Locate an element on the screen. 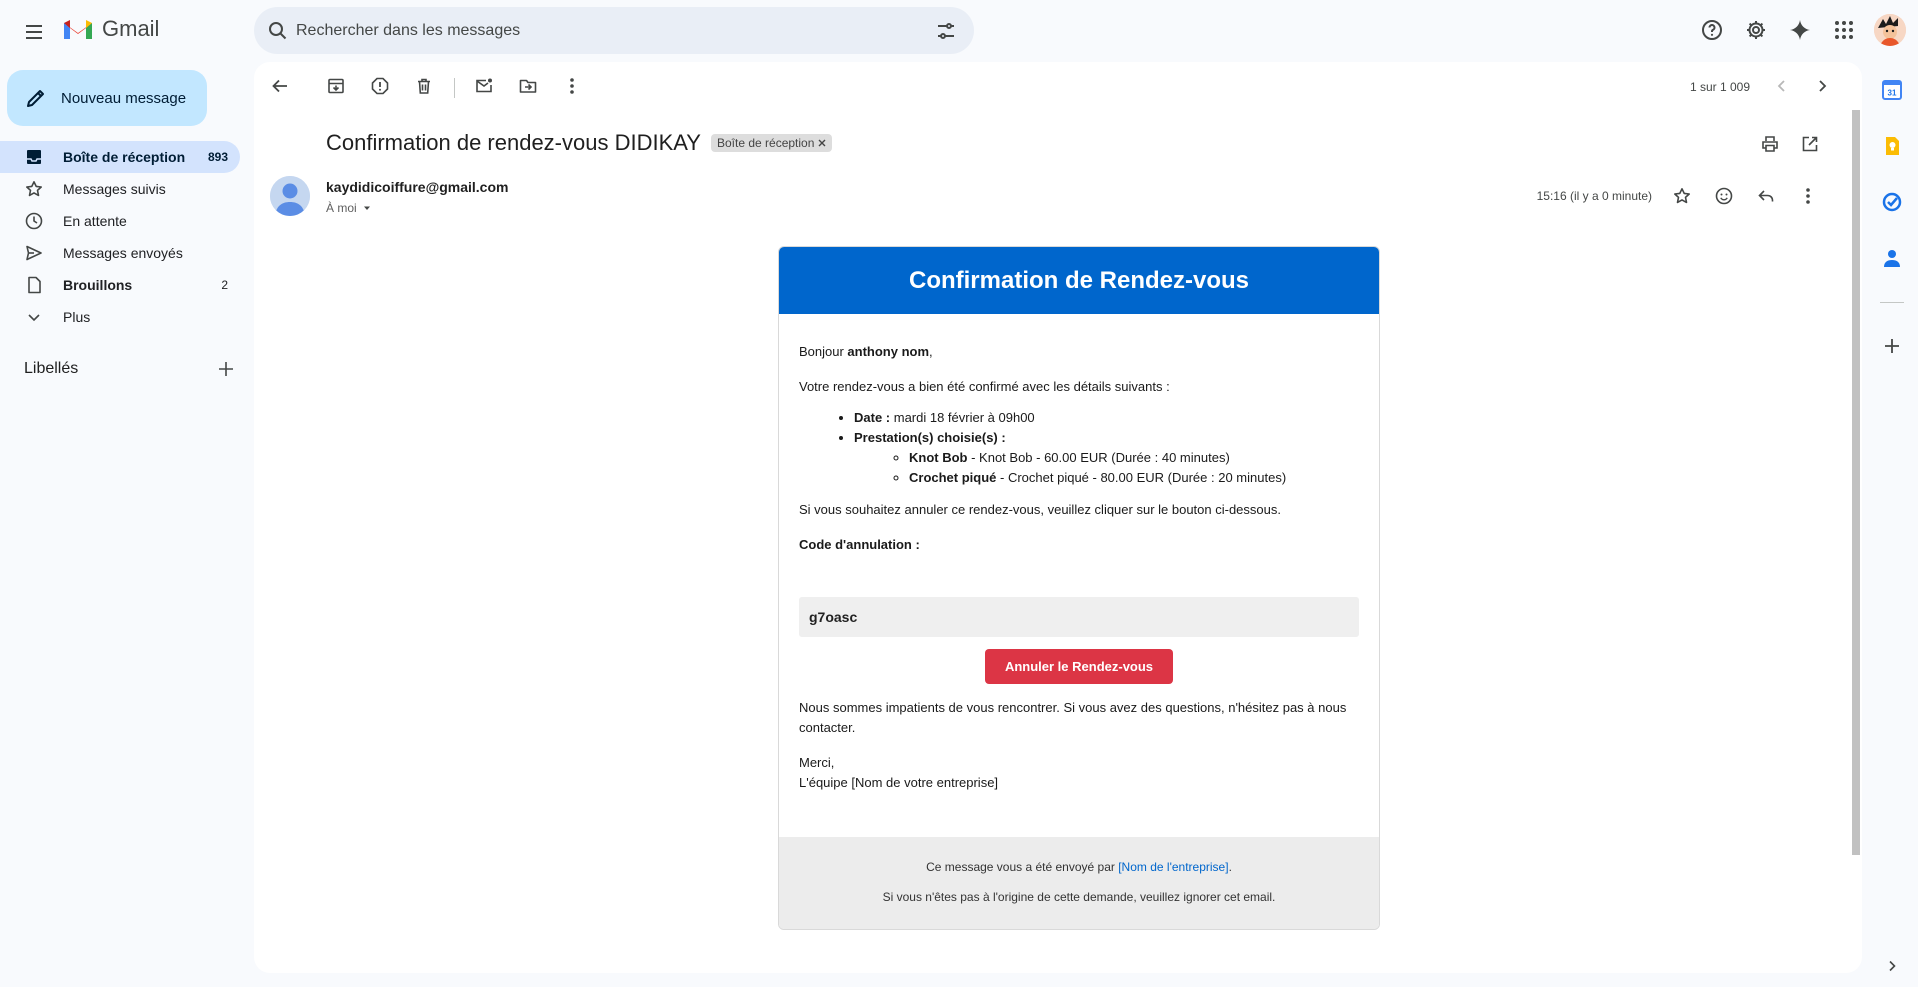  apps-grid-icon is located at coordinates (1844, 30).